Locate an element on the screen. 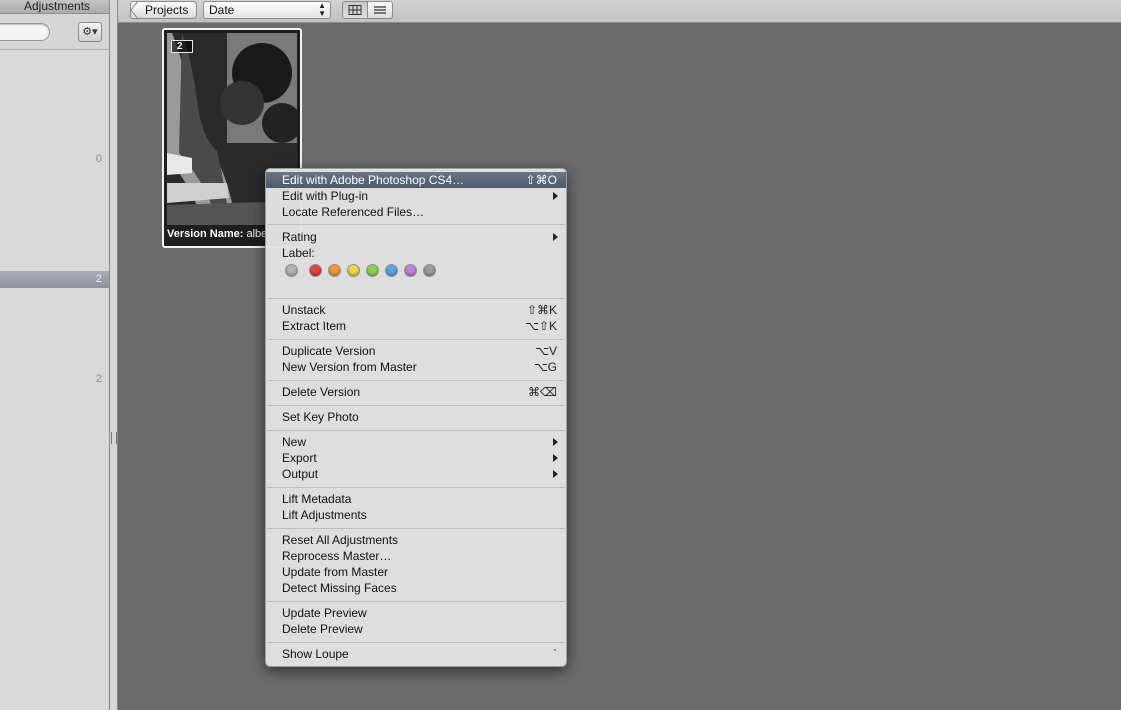 The height and width of the screenshot is (710, 1121). menu-item-duplicate-version: Duplicate Version ⌥V is located at coordinates (416, 351).